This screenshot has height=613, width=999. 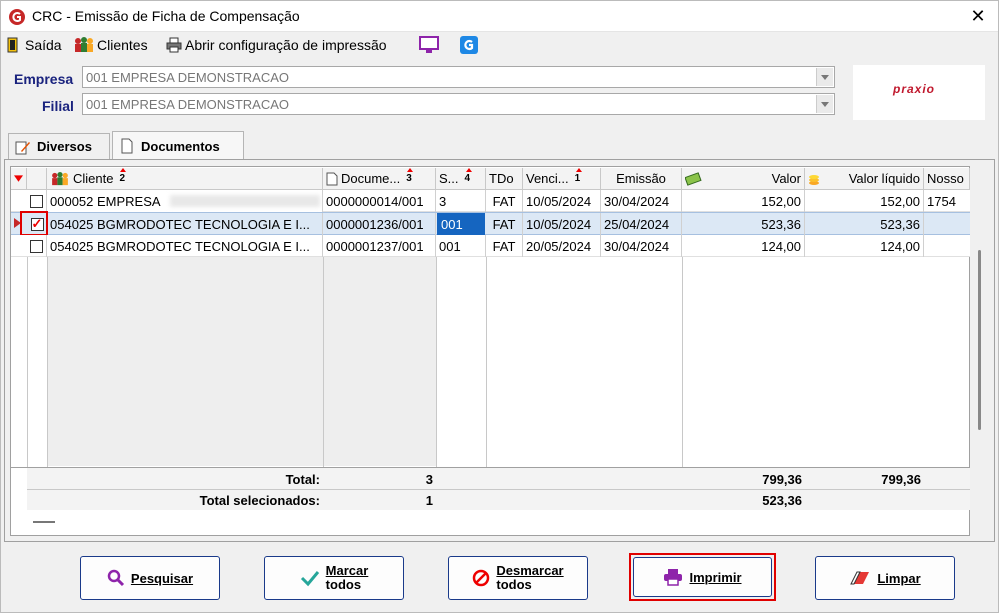 What do you see at coordinates (379, 201) in the screenshot?
I see `cell-documento: 0000000014/001` at bounding box center [379, 201].